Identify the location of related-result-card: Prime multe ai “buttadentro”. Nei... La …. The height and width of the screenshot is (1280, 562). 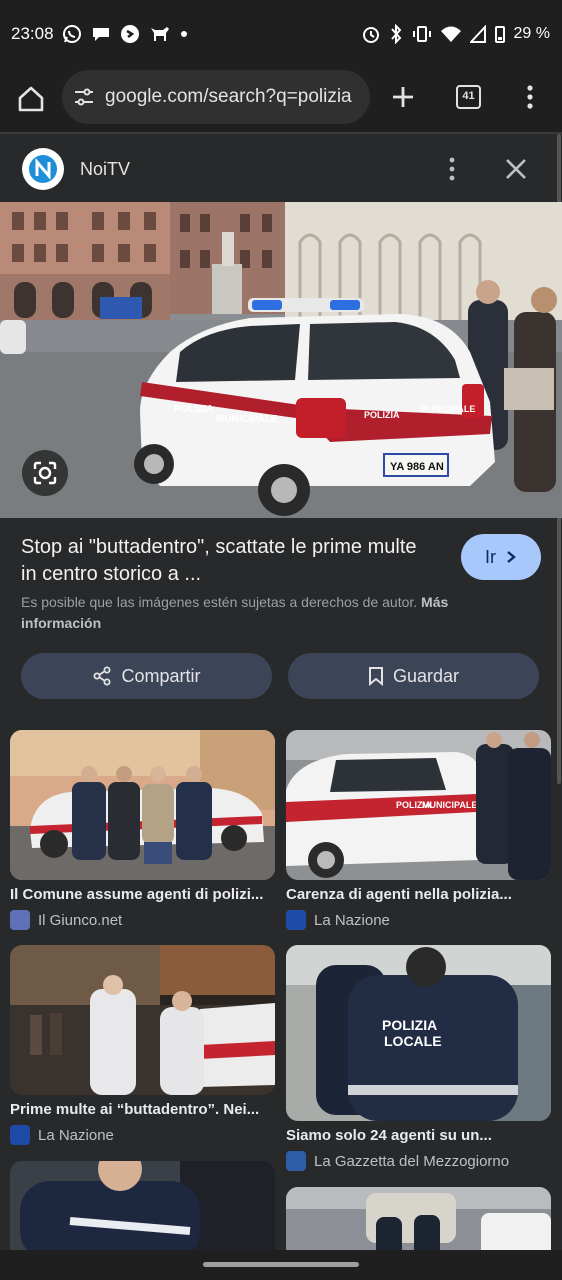
(142, 1045).